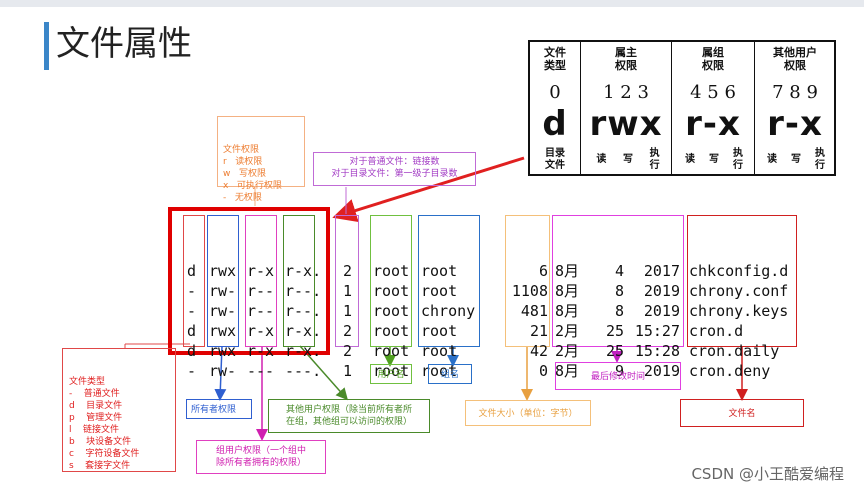 Image resolution: width=864 pixels, height=493 pixels. I want to click on filename-label: 文件名, so click(742, 413).